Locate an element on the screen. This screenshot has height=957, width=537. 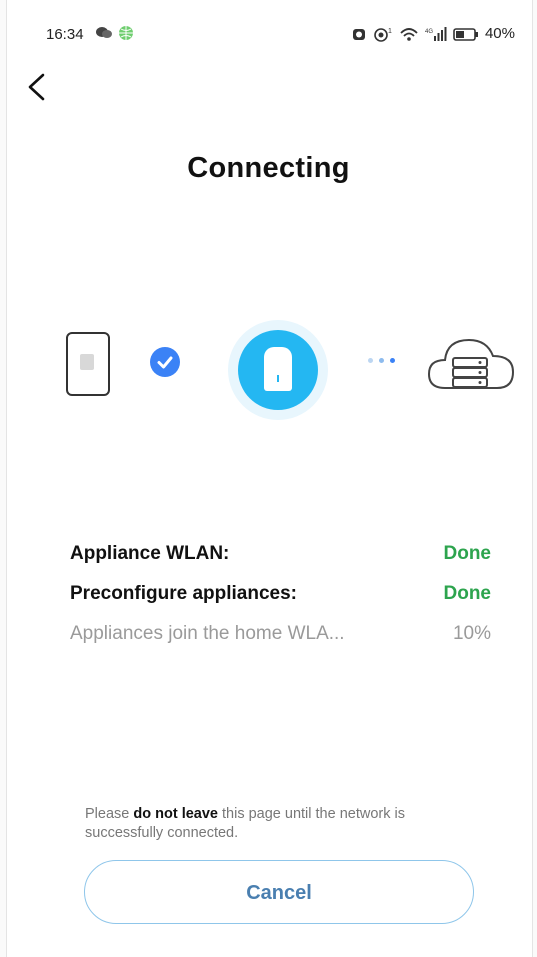
appliance-icon is located at coordinates (278, 370).